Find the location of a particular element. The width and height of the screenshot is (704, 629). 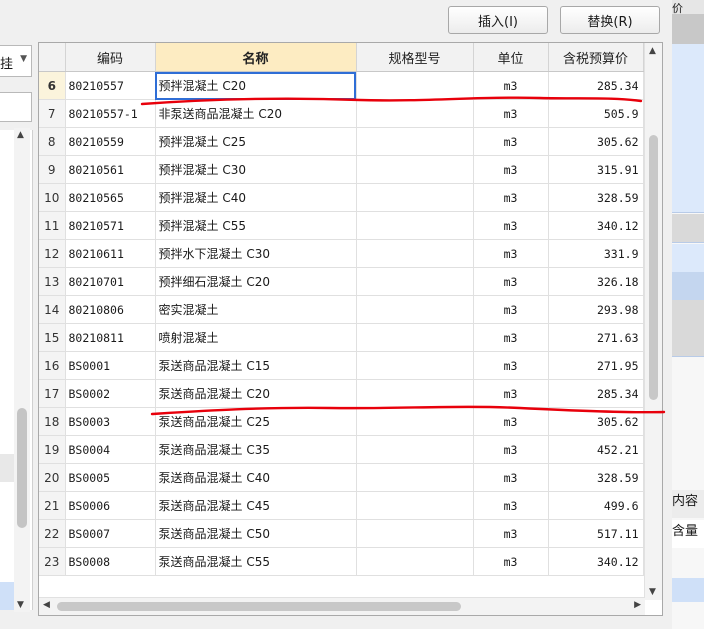

row-number: 21 is located at coordinates (52, 505).